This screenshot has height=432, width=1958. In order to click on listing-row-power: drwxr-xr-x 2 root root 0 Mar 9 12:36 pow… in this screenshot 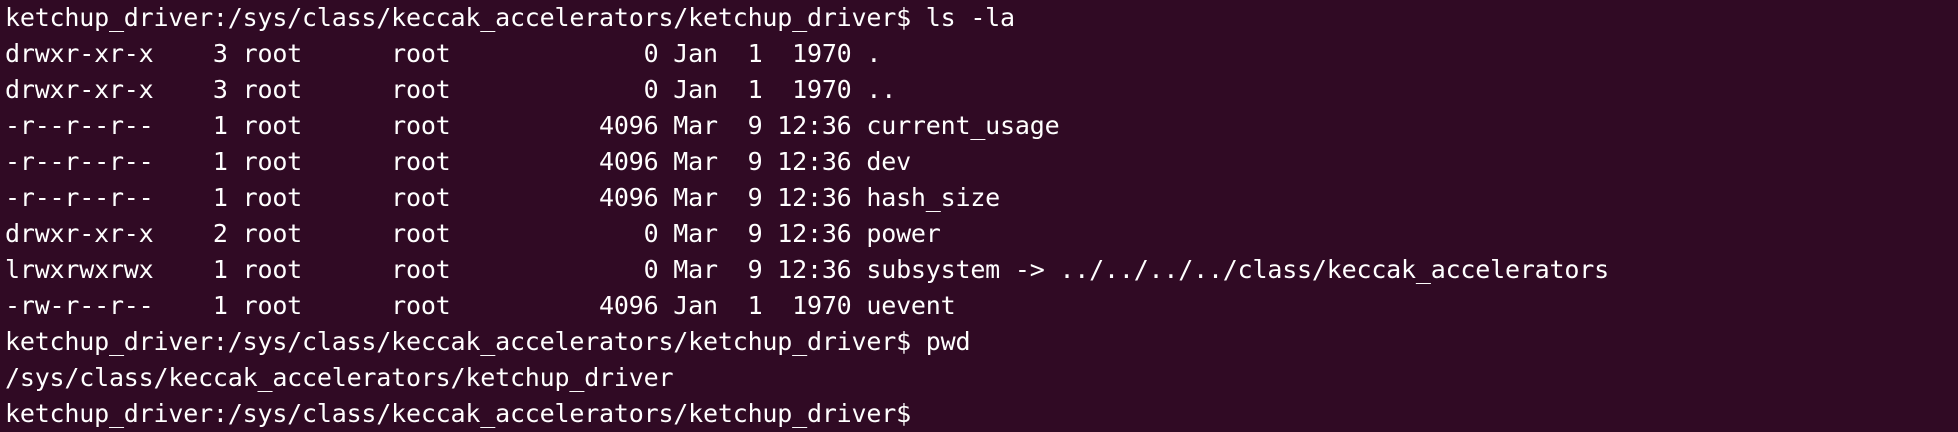, I will do `click(473, 233)`.